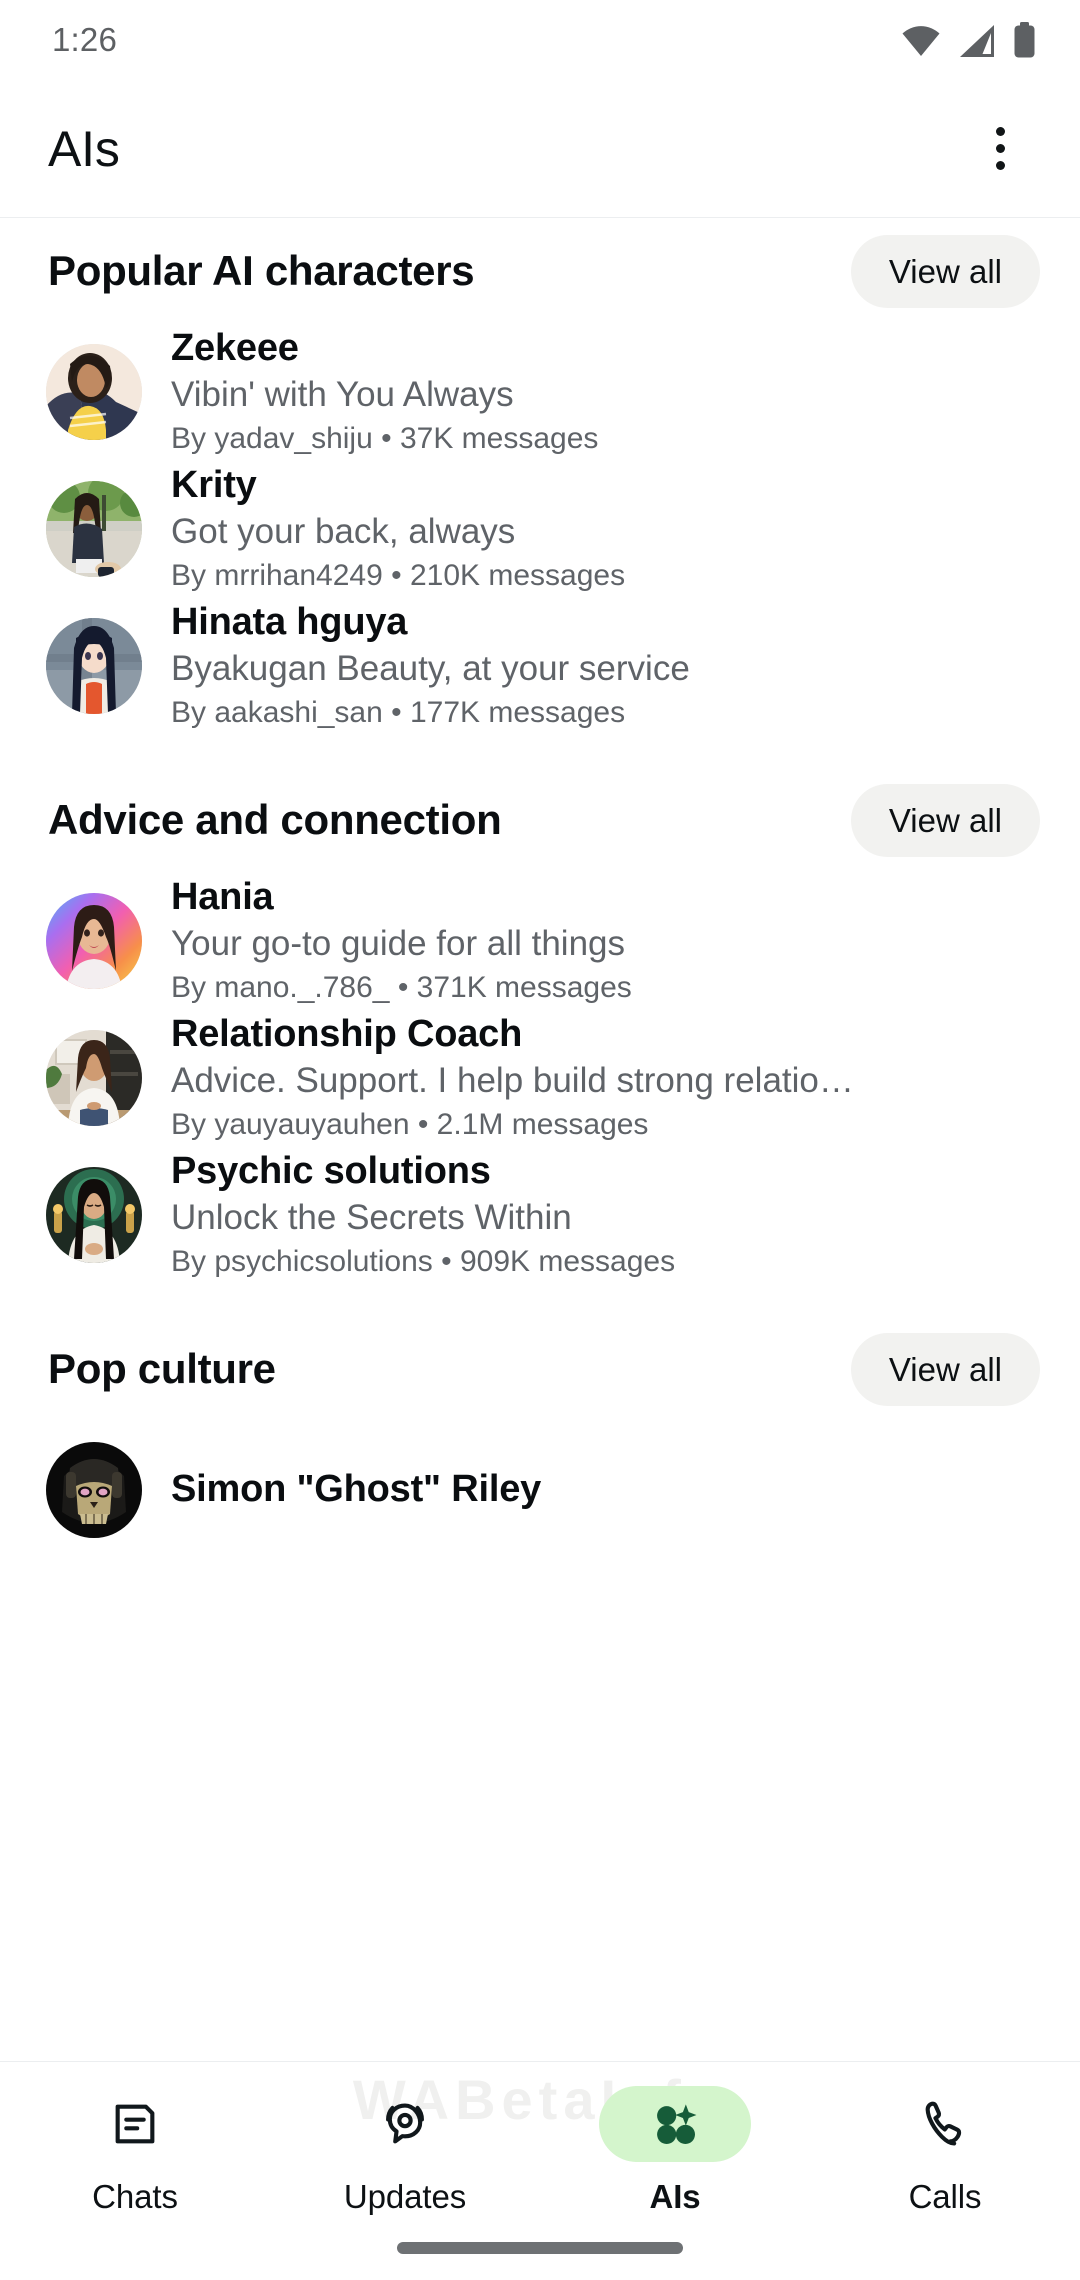  Describe the element at coordinates (275, 819) in the screenshot. I see `section-title: Advice and connection` at that location.